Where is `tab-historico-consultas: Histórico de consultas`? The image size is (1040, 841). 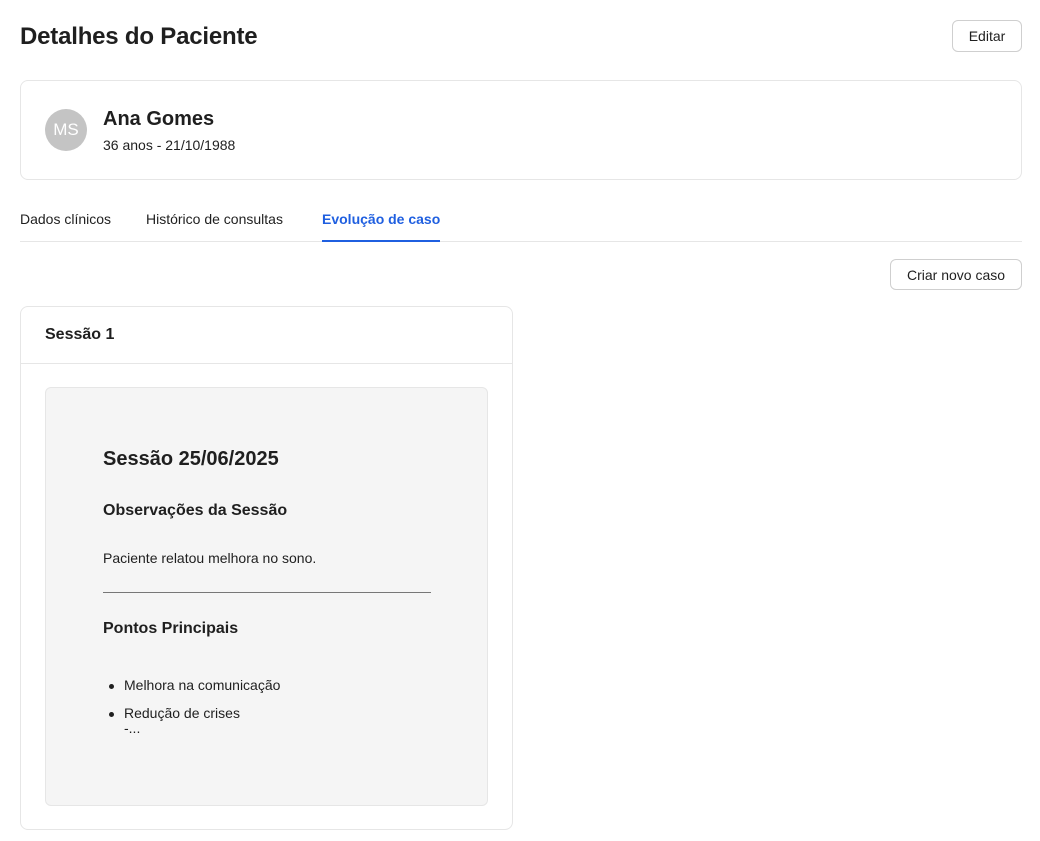 tab-historico-consultas: Histórico de consultas is located at coordinates (214, 226).